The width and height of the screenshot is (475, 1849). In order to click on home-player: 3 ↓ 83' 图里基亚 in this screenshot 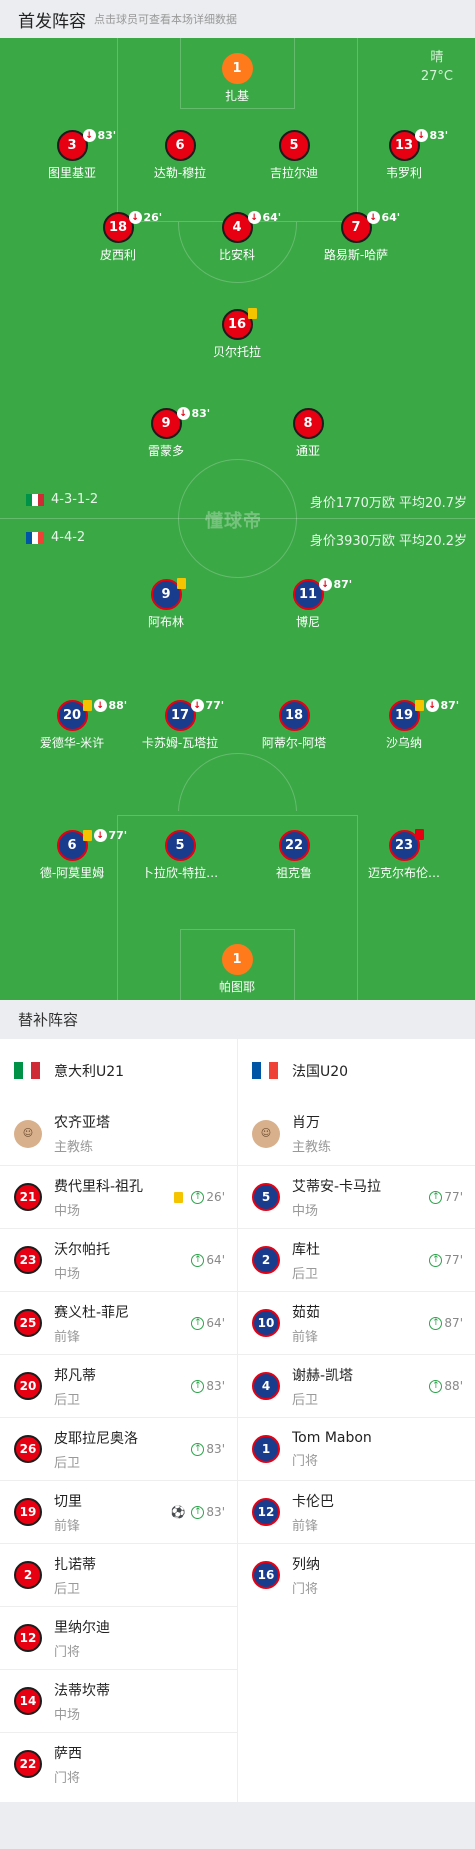, I will do `click(72, 155)`.